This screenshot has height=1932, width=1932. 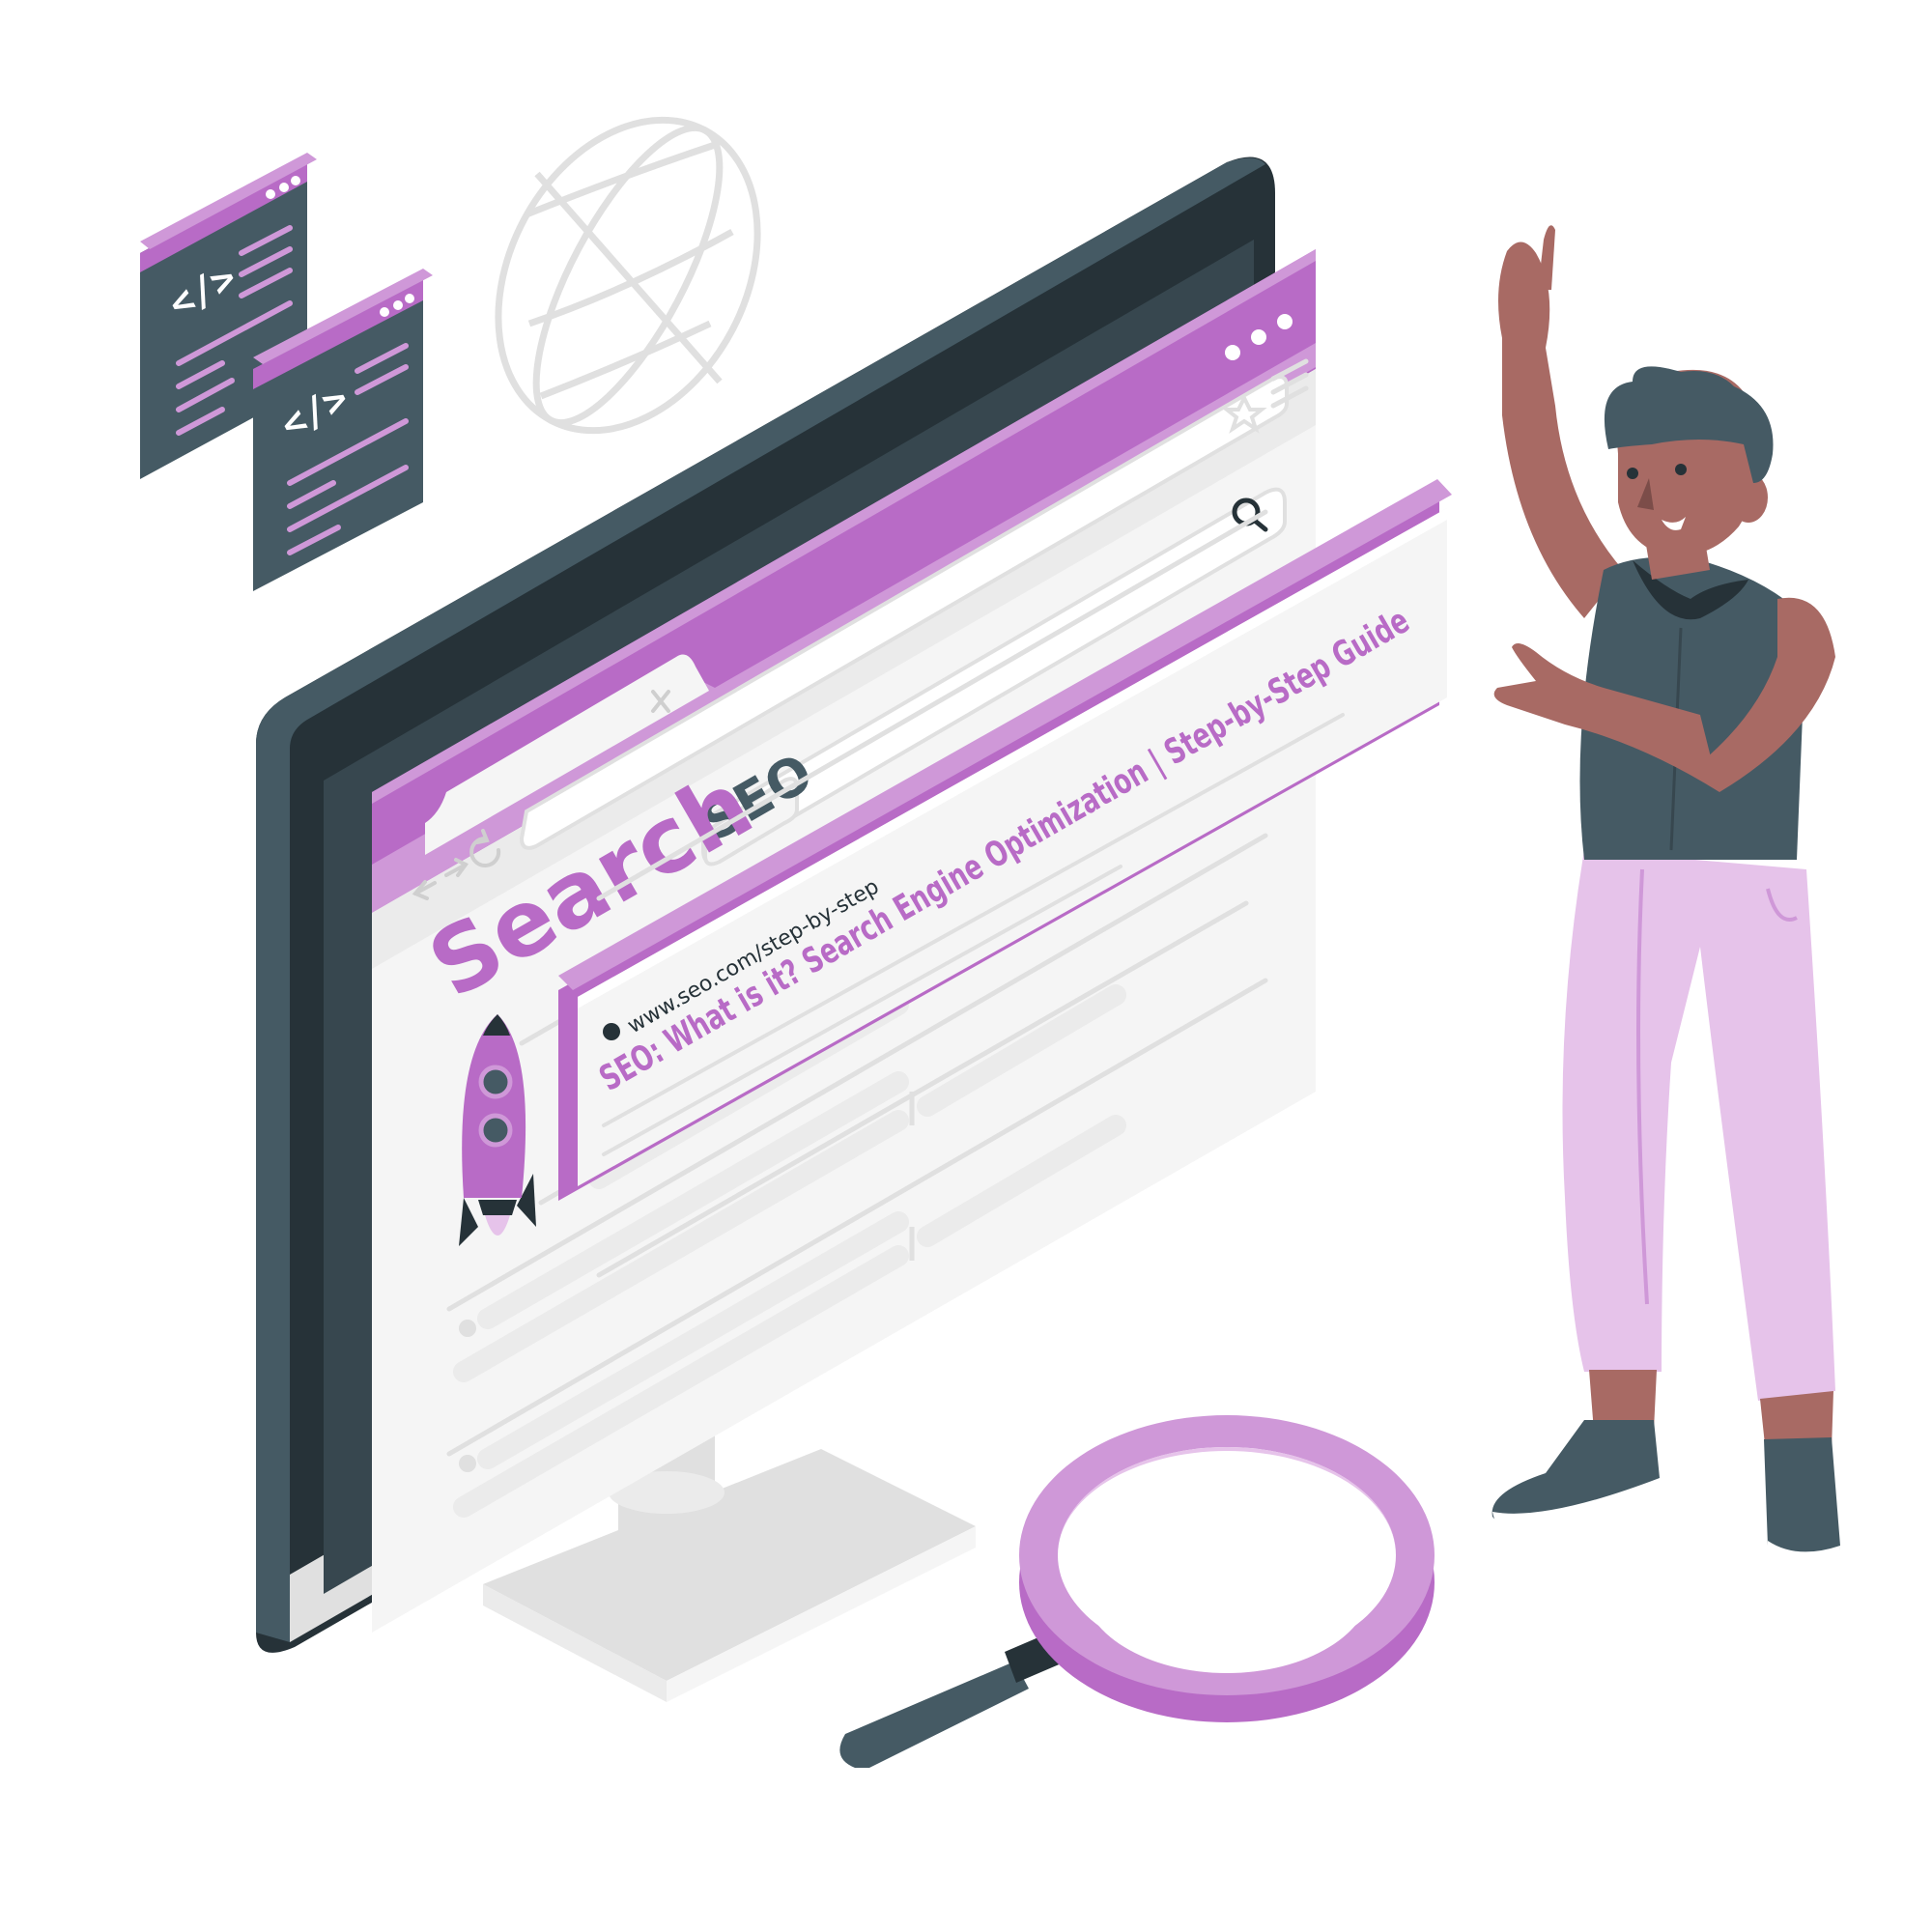 I want to click on result-favicon, so click(x=611, y=1031).